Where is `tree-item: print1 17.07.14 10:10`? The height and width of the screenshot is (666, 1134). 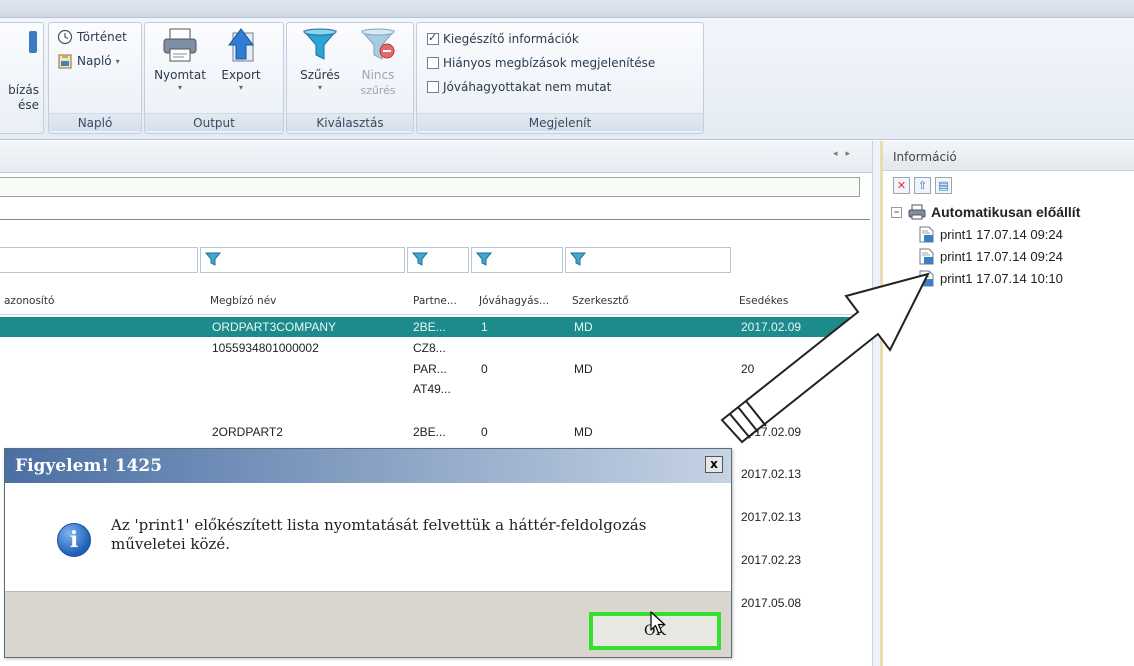 tree-item: print1 17.07.14 10:10 is located at coordinates (985, 278).